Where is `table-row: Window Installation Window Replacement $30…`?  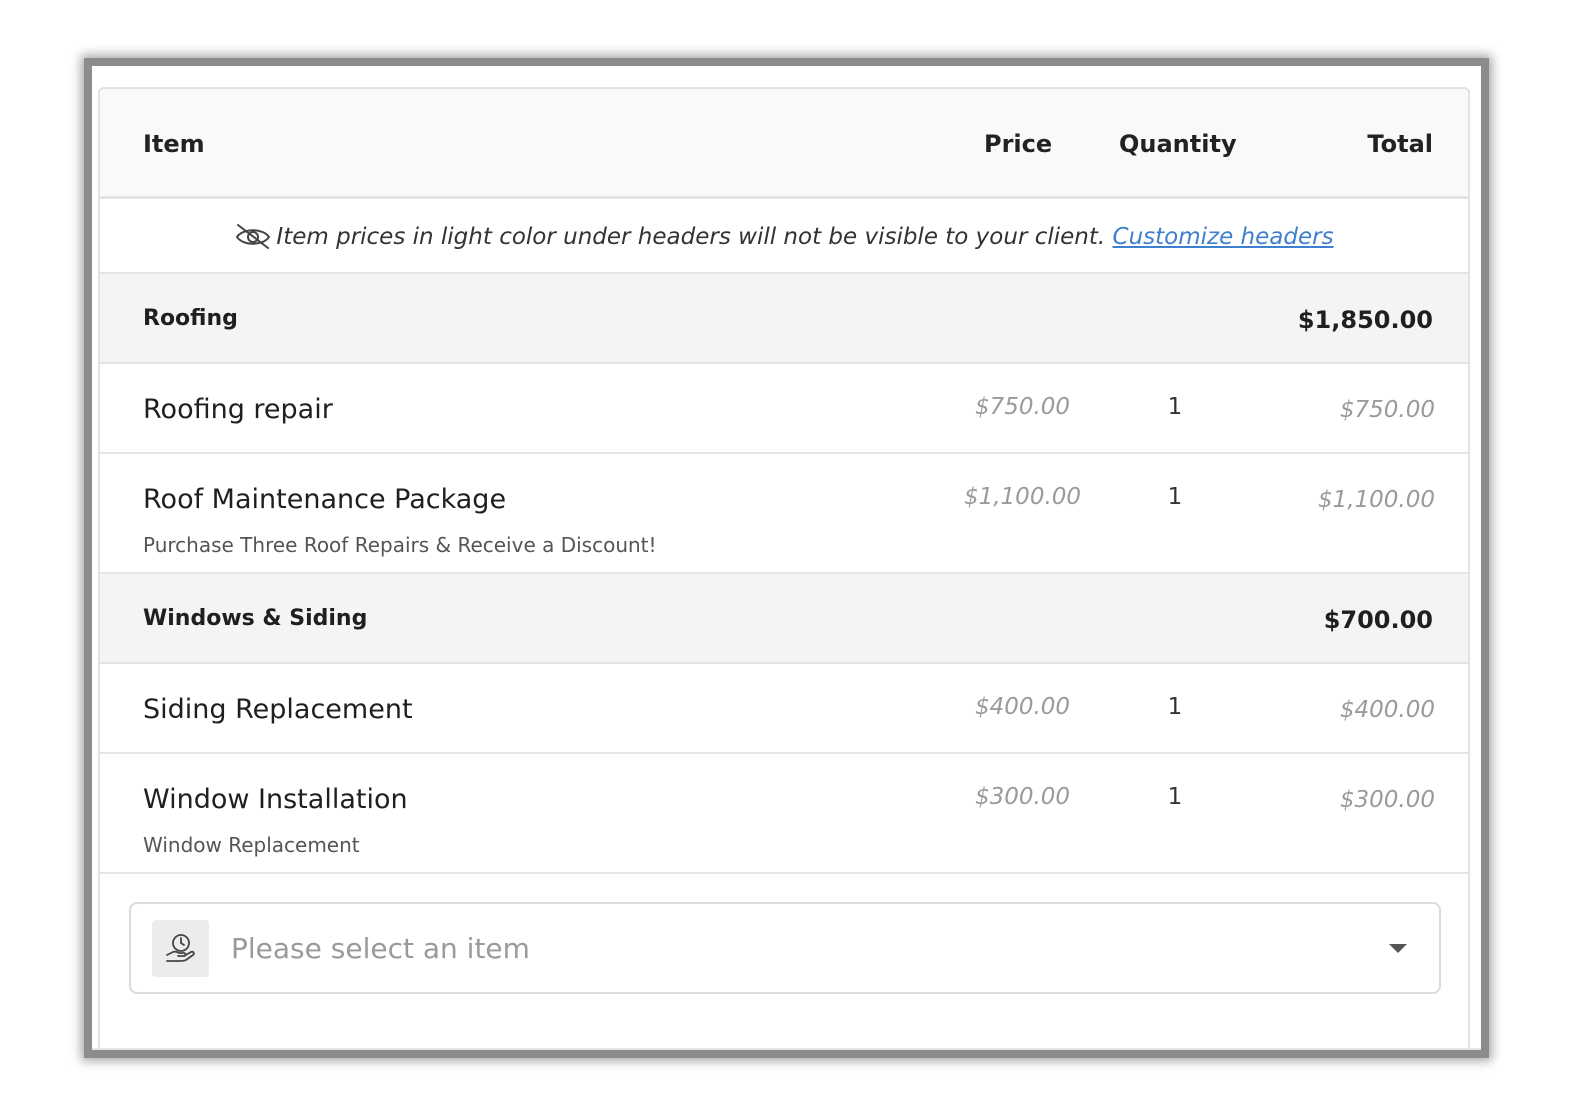 table-row: Window Installation Window Replacement $30… is located at coordinates (784, 814).